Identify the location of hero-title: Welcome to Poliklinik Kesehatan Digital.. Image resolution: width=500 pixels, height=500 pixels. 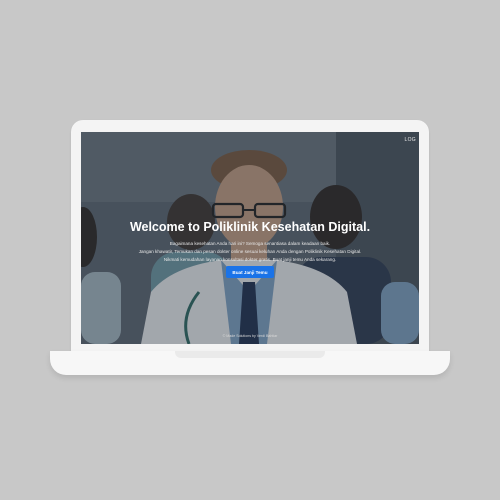
(250, 227).